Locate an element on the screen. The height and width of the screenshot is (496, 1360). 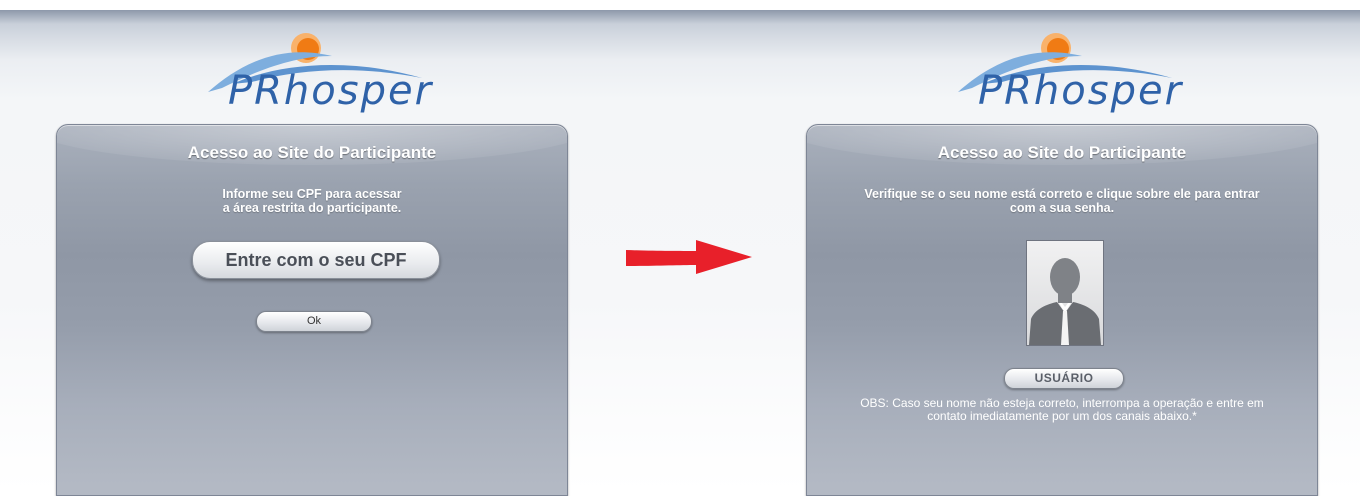
logo-left: PRhosper is located at coordinates (322, 72).